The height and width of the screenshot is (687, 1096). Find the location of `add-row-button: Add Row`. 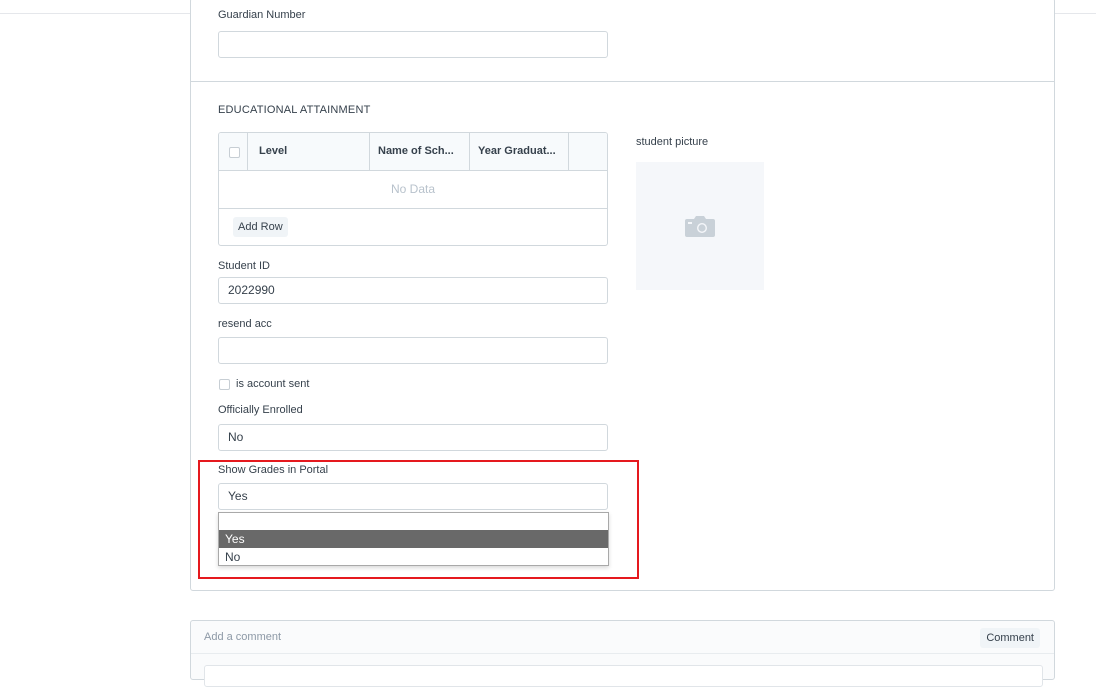

add-row-button: Add Row is located at coordinates (260, 227).